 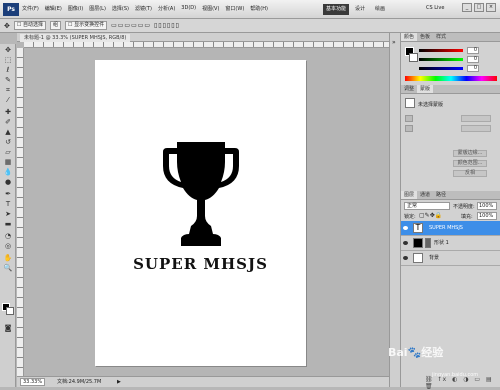 I want to click on auto-select-checkbox: ☐ 自动选择, so click(x=29, y=25).